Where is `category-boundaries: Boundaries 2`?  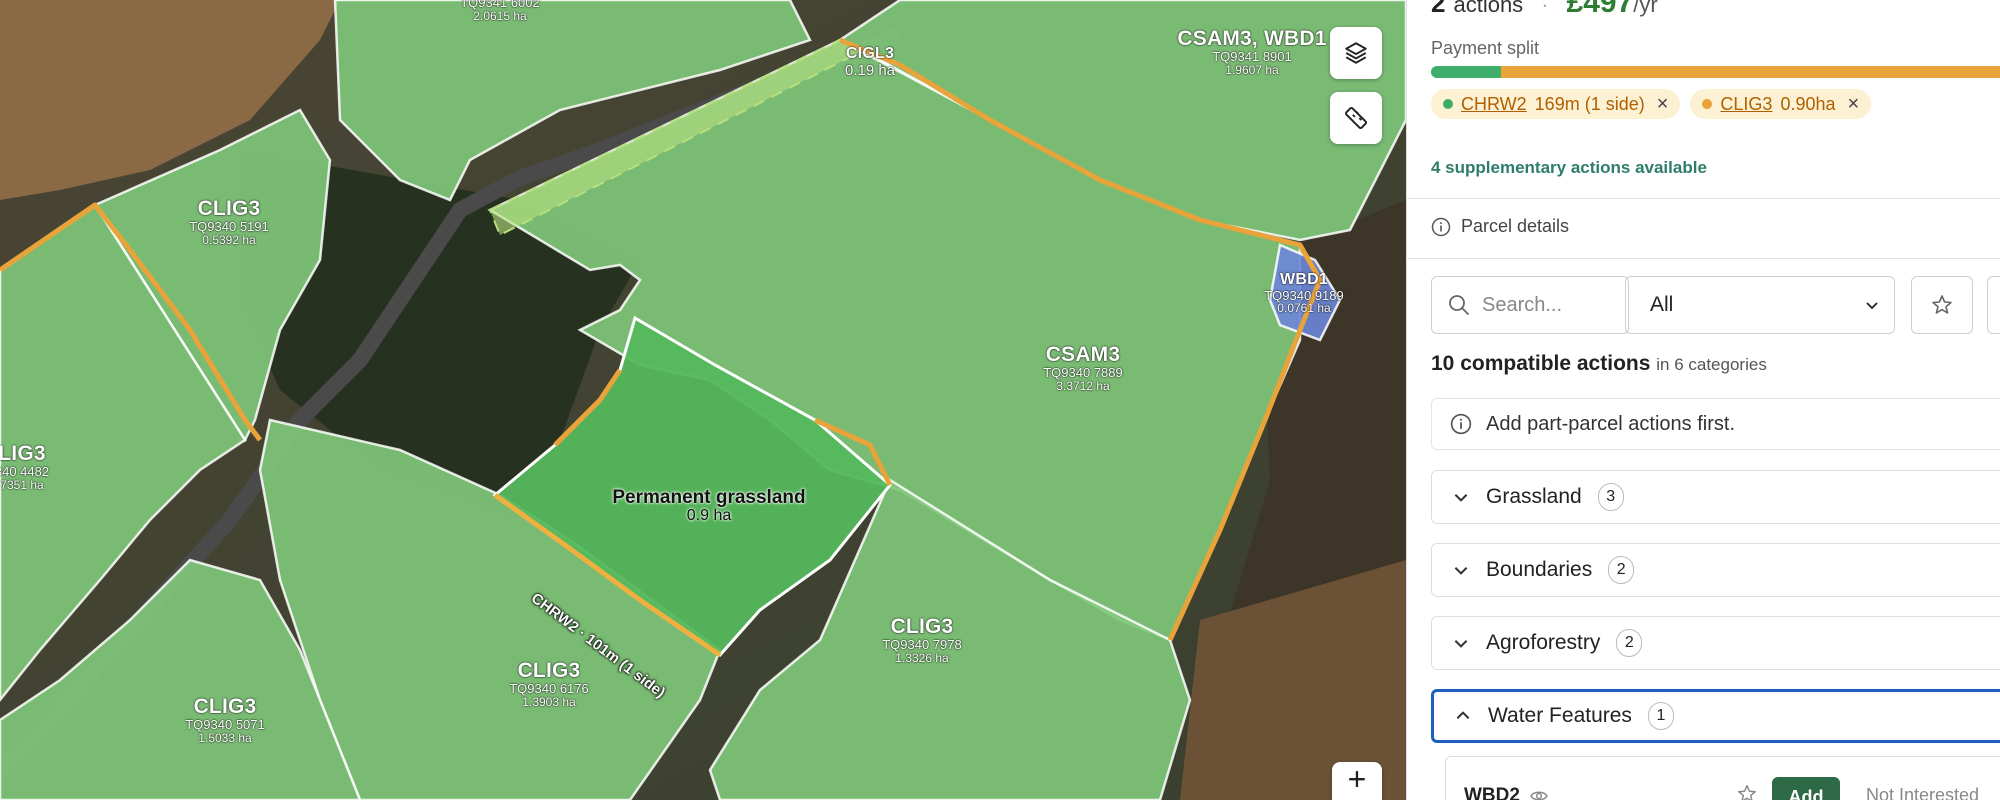 category-boundaries: Boundaries 2 is located at coordinates (1715, 570).